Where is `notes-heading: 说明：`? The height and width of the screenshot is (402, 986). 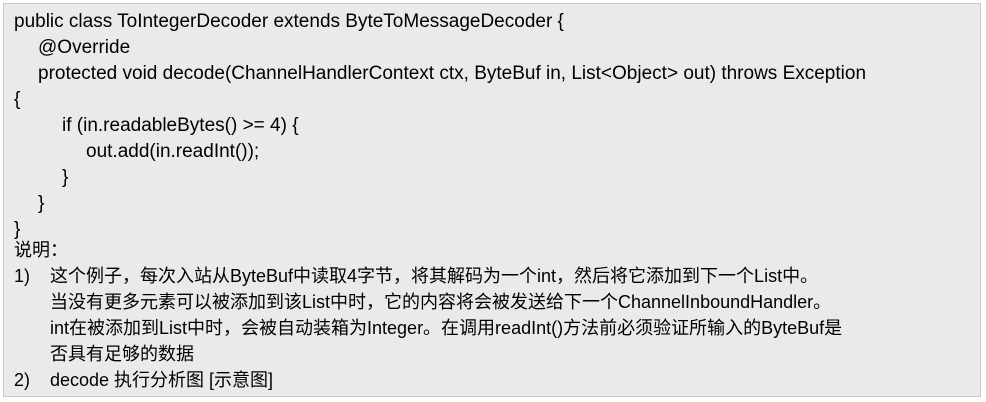 notes-heading: 说明： is located at coordinates (41, 250).